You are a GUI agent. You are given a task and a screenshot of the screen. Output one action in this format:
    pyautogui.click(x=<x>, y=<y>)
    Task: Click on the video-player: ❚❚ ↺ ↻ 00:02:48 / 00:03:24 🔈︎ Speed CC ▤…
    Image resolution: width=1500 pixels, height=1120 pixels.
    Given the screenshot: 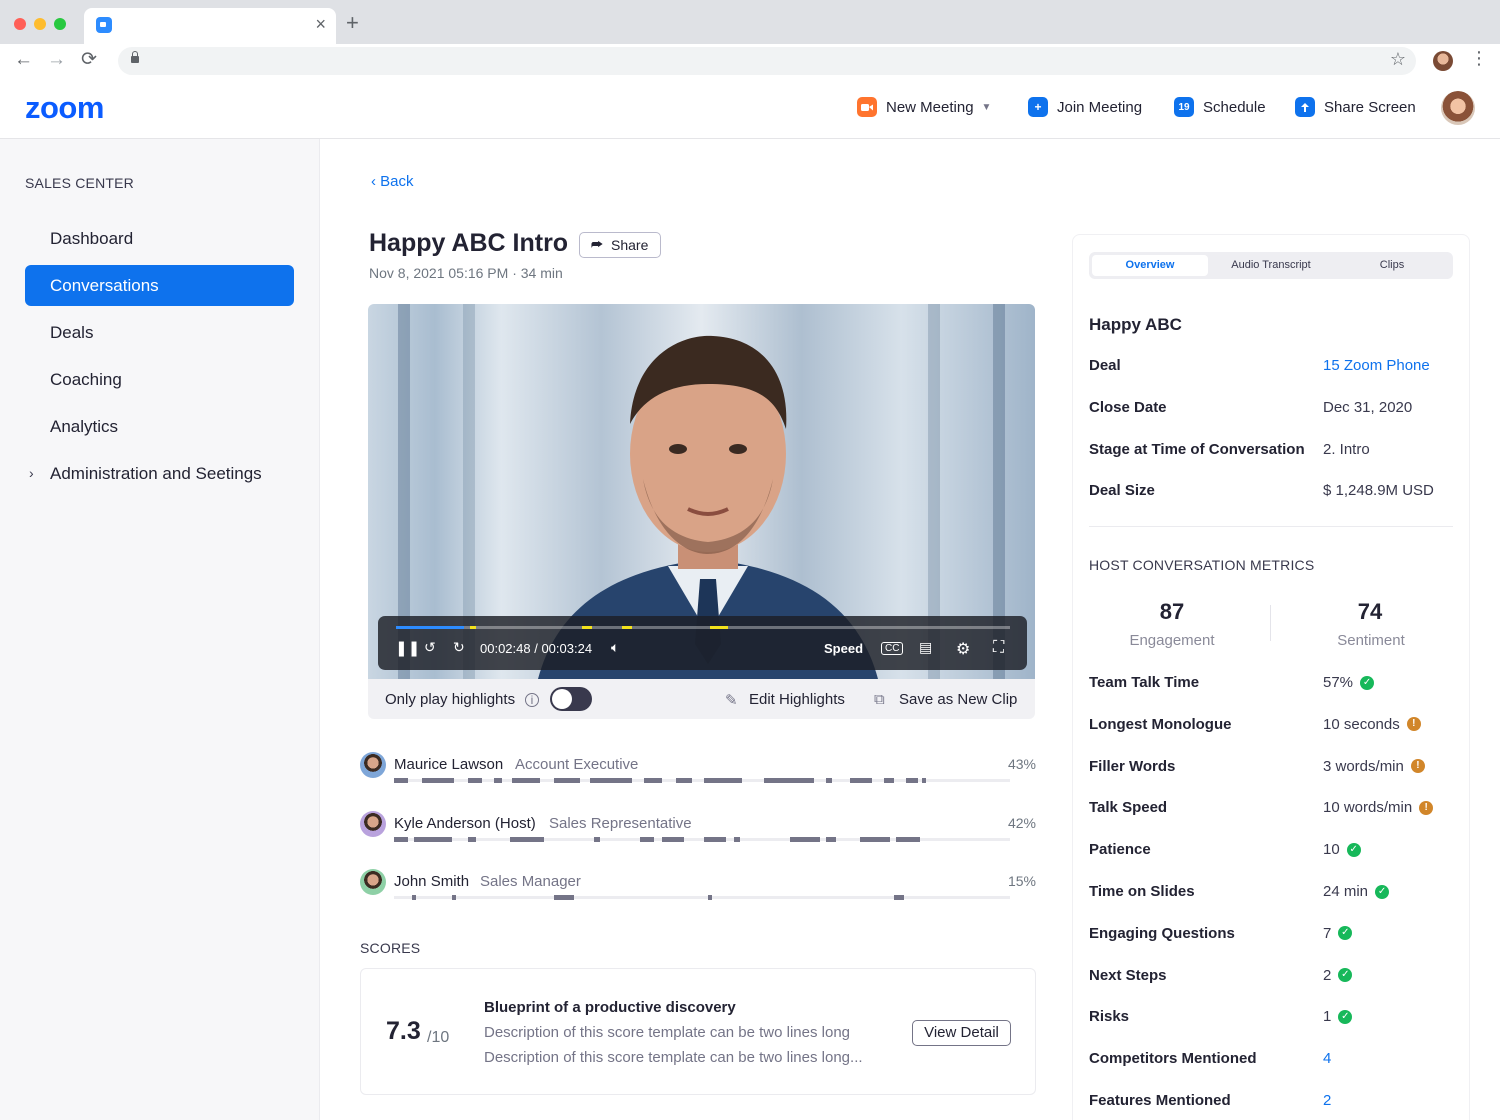 What is the action you would take?
    pyautogui.click(x=701, y=491)
    